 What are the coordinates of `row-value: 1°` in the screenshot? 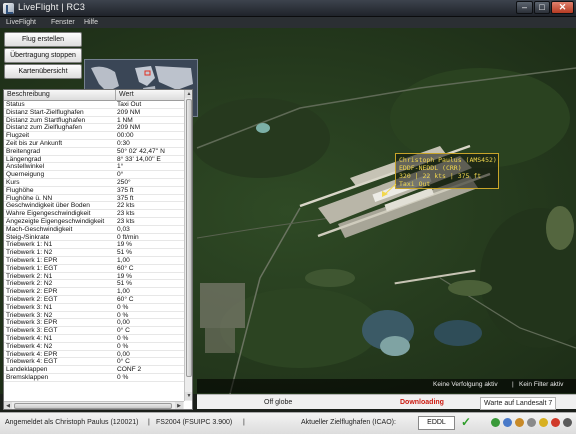 It's located at (120, 167).